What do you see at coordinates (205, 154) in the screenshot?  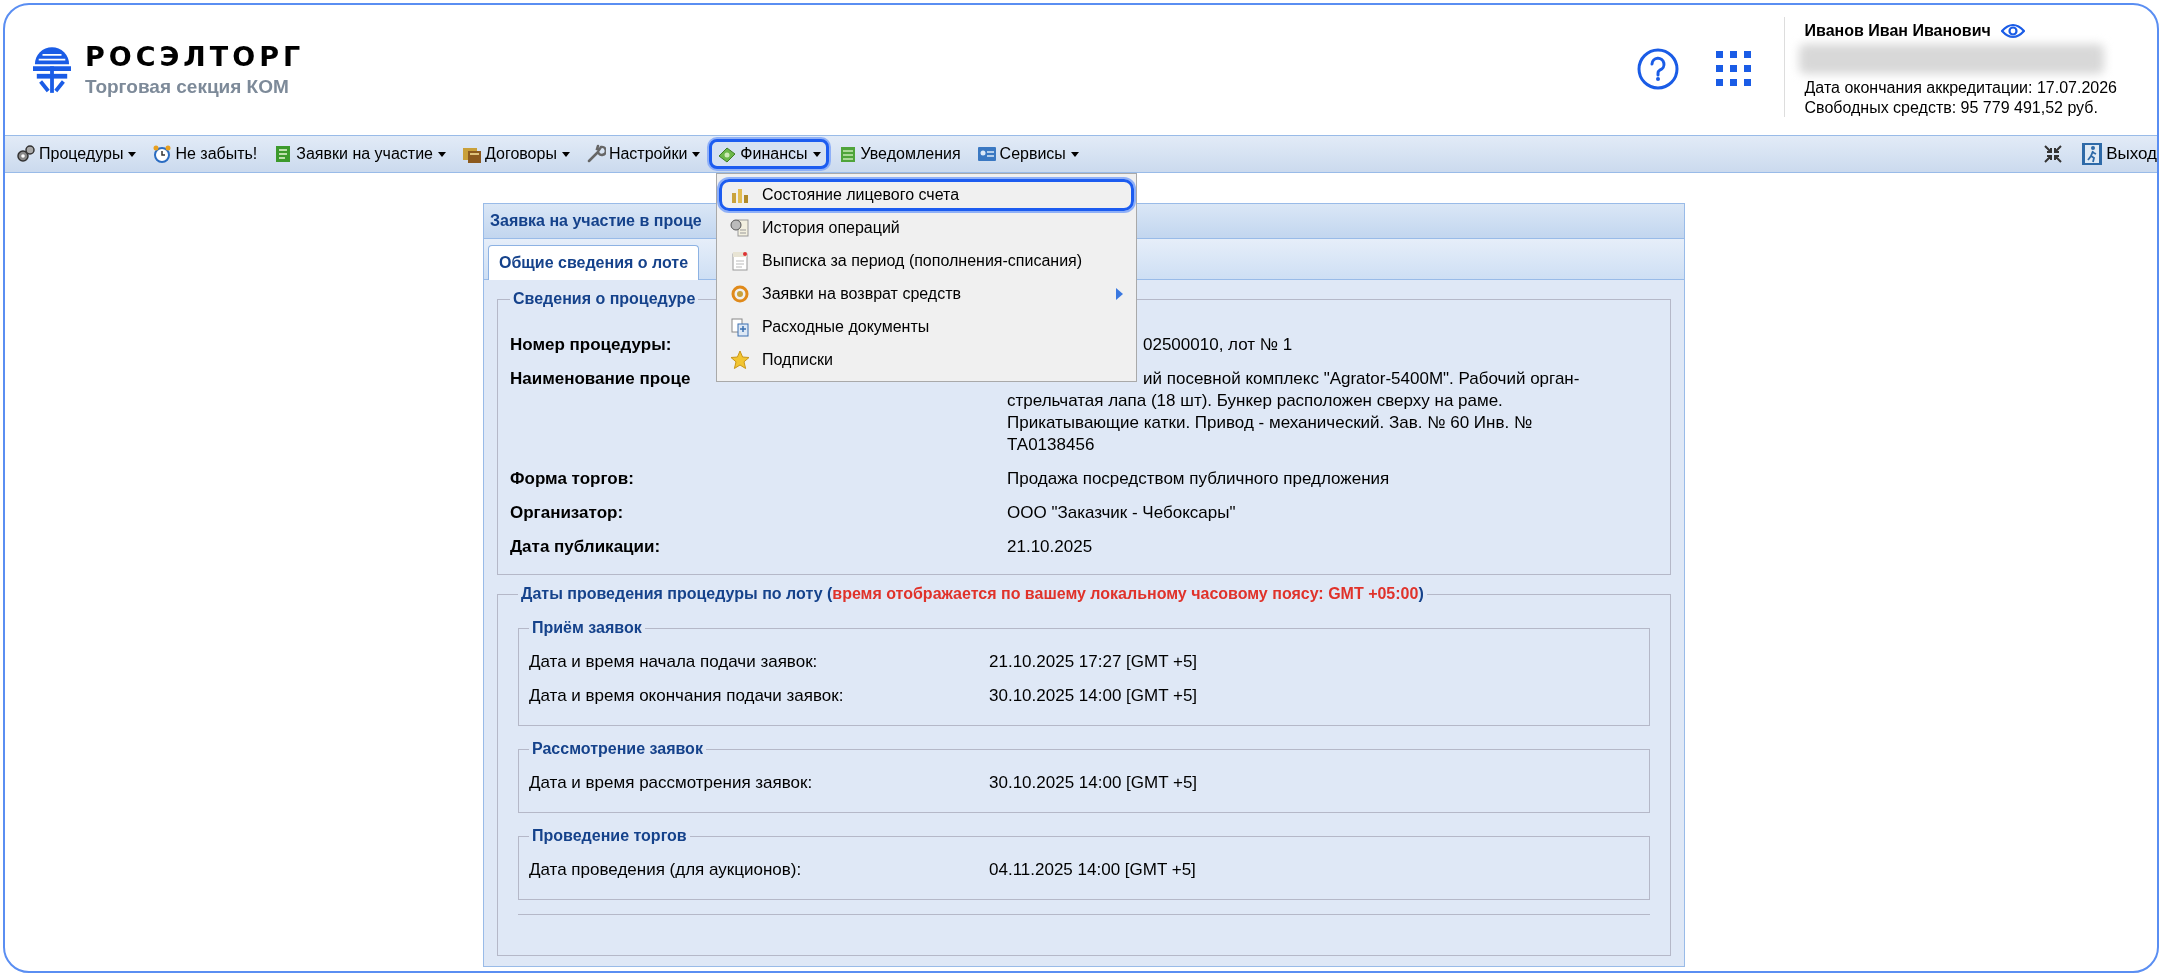 I see `toolbar-menu-button: Не забыть!` at bounding box center [205, 154].